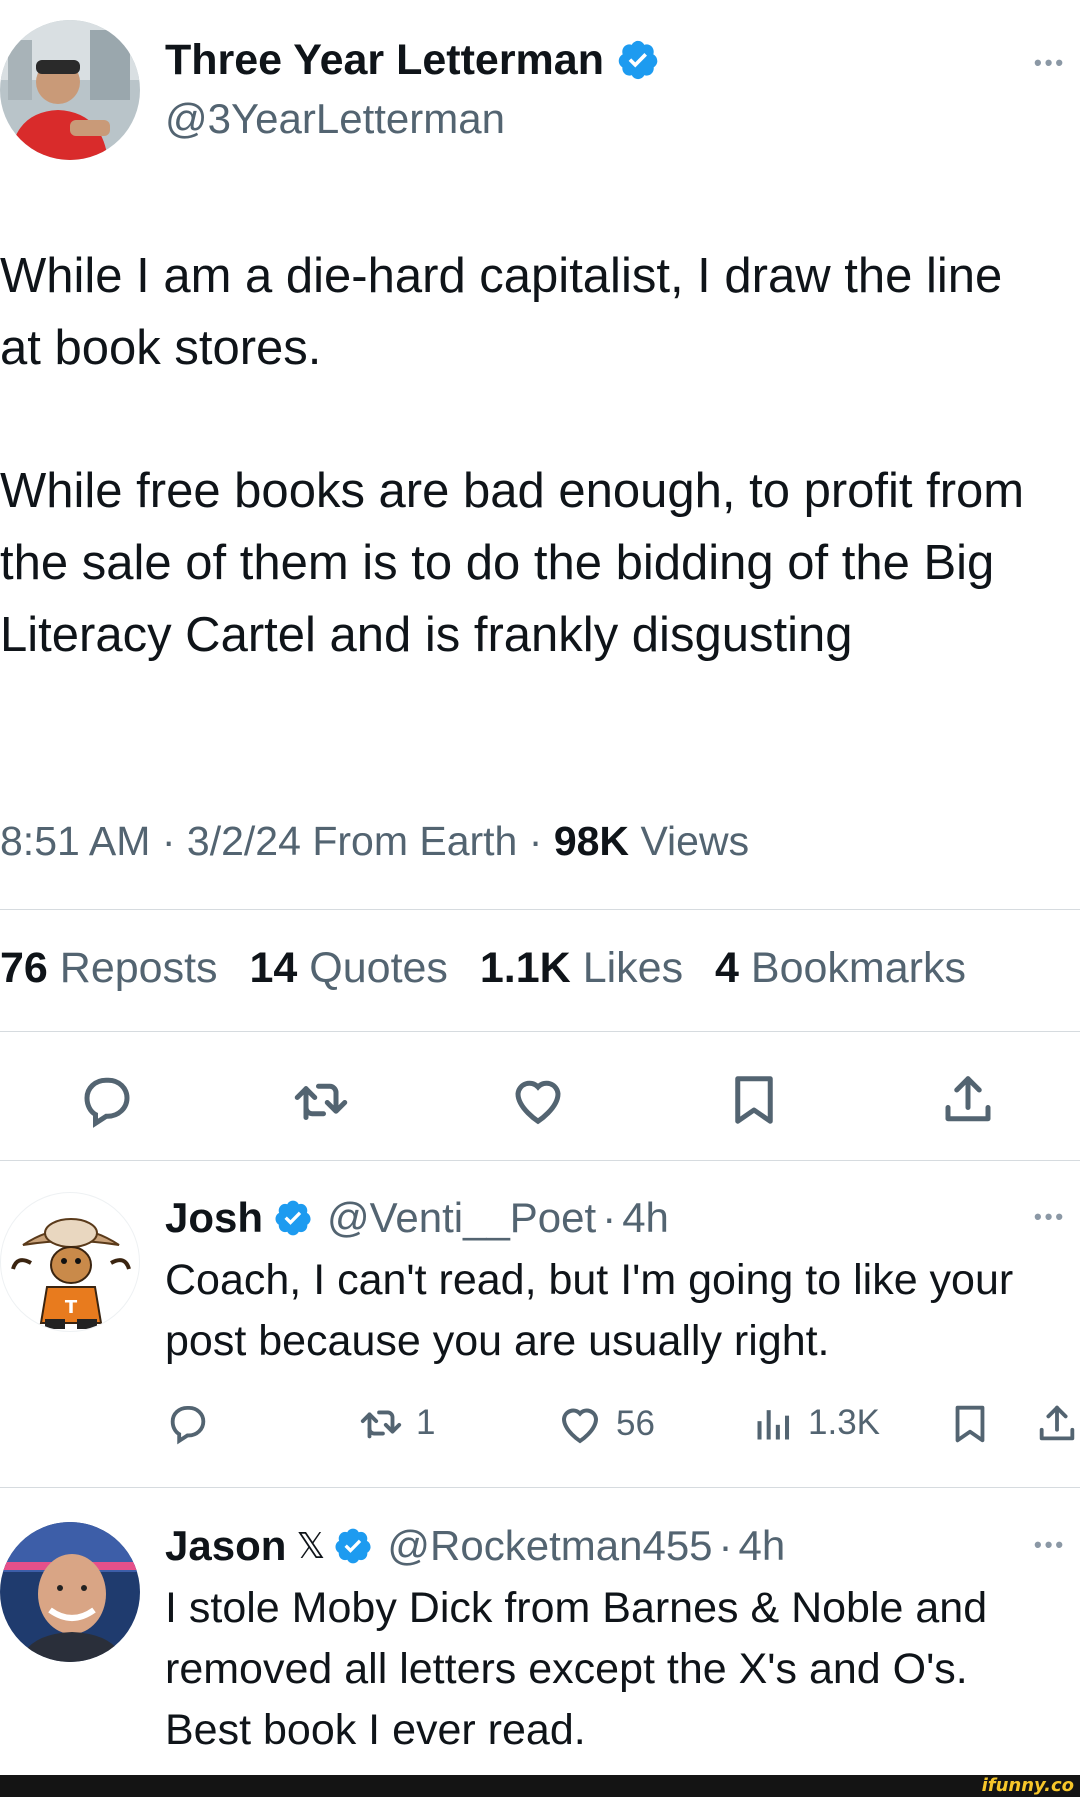  I want to click on likes-label: Likes, so click(633, 968).